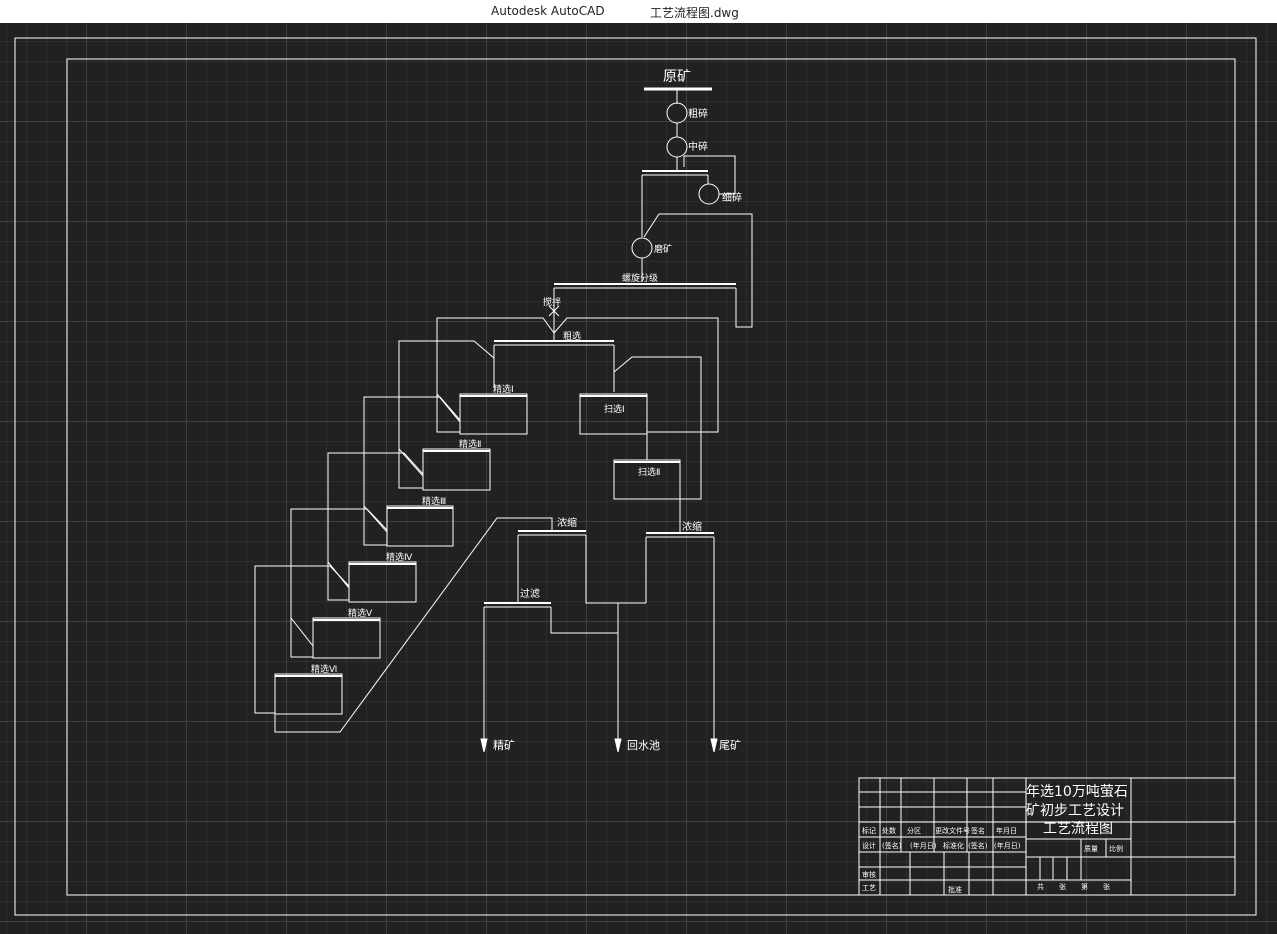 The image size is (1277, 934). What do you see at coordinates (308, 694) in the screenshot?
I see `cleaner-6-cell` at bounding box center [308, 694].